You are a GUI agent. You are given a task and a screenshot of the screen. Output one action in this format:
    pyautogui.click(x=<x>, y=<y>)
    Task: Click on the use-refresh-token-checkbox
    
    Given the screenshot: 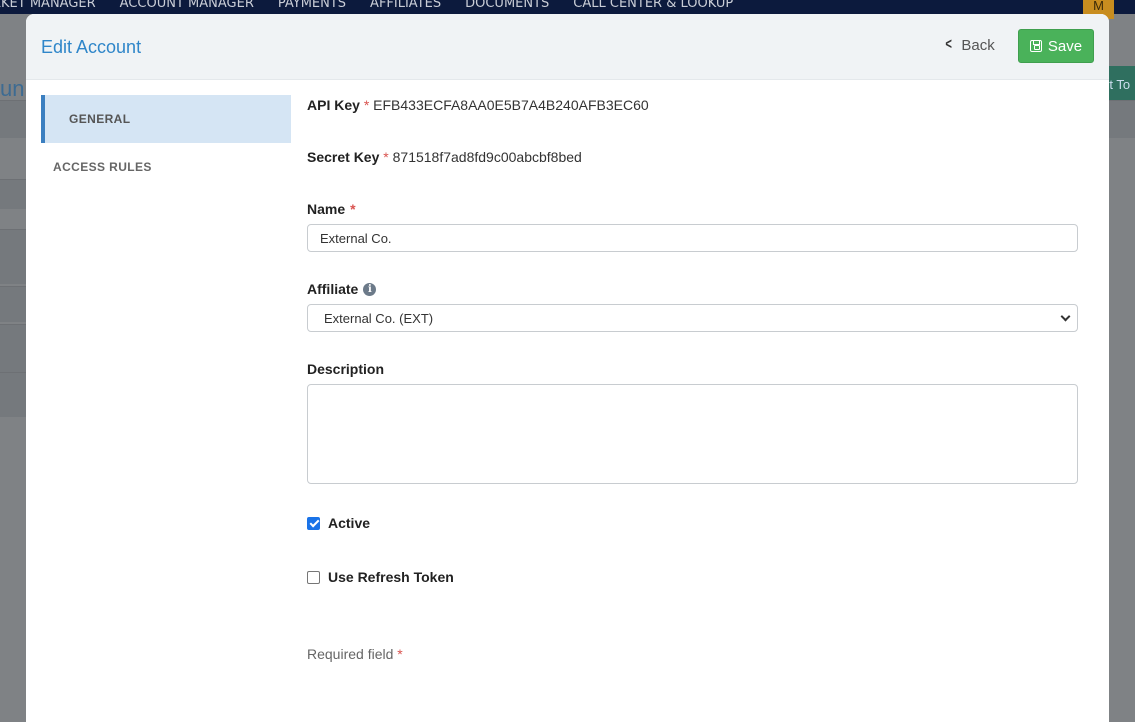 What is the action you would take?
    pyautogui.click(x=313, y=577)
    